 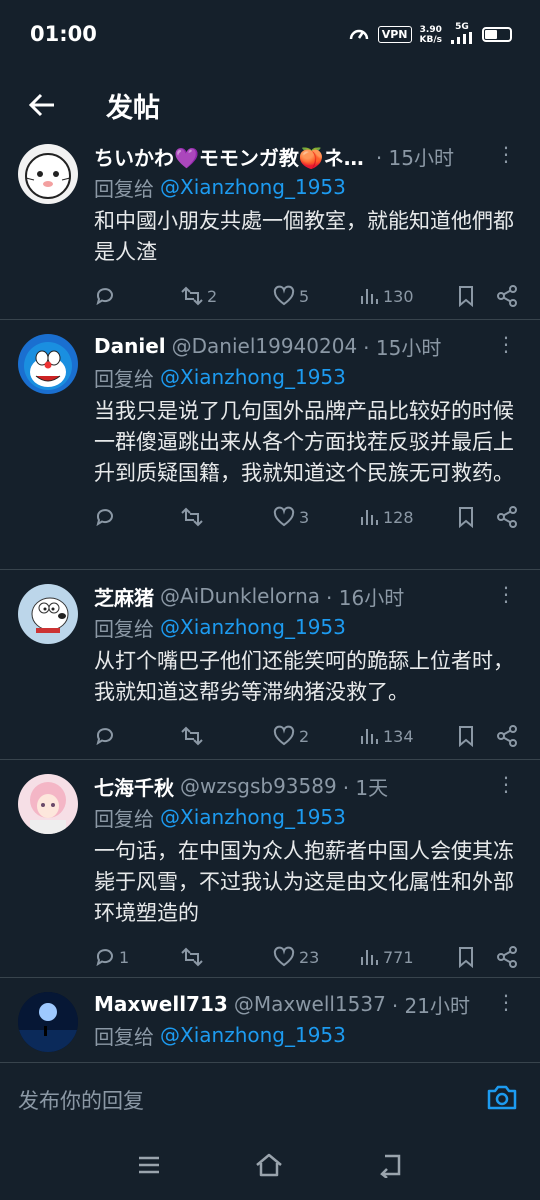 I want to click on arrow-left-icon, so click(x=41, y=105).